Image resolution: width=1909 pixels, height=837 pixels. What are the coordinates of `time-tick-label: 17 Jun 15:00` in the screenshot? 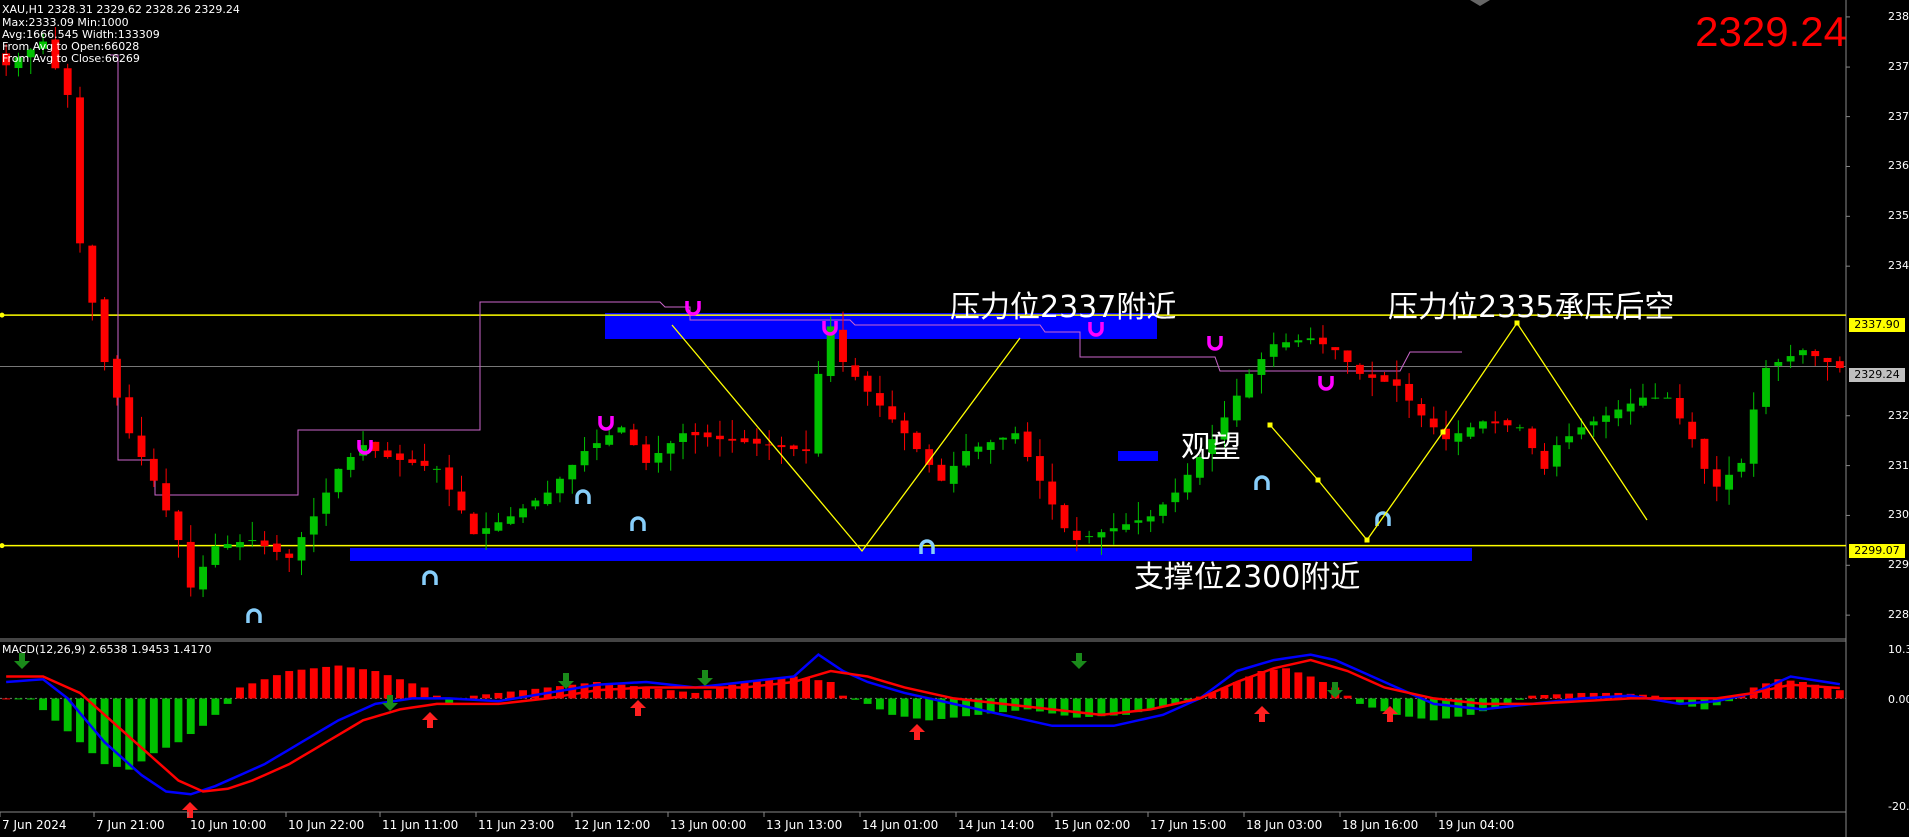 It's located at (1188, 825).